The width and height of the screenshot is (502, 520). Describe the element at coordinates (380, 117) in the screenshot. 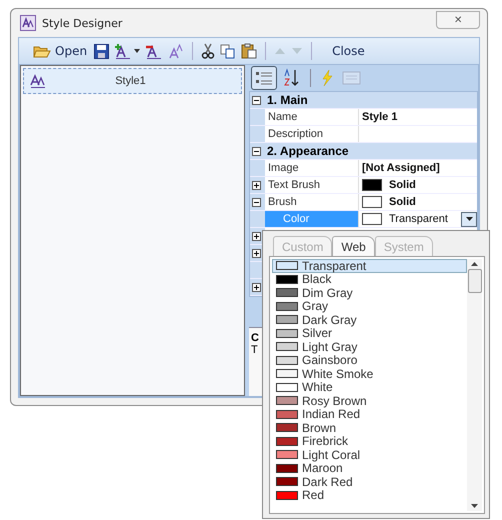

I see `property-value: Style 1` at that location.